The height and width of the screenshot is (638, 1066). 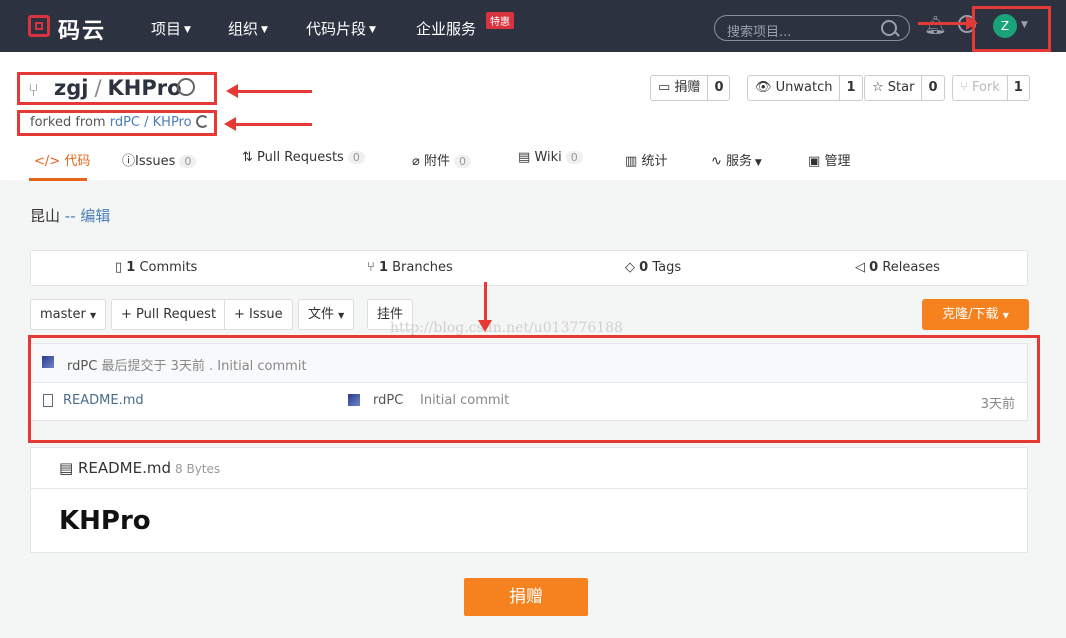 I want to click on stat-releases: ◁ 0 Releases, so click(x=897, y=267).